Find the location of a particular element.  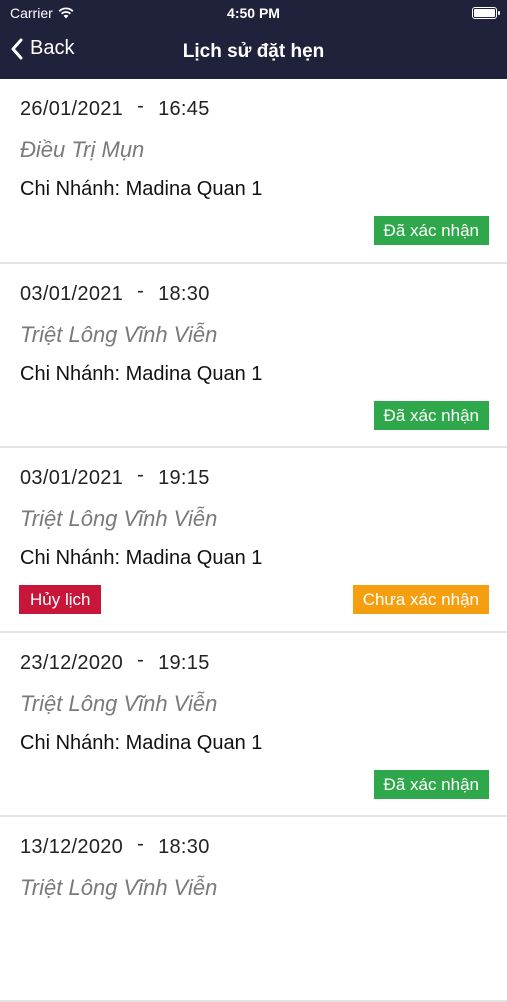

appointment-datetime: 23/12/2020-19:15 is located at coordinates (115, 661).